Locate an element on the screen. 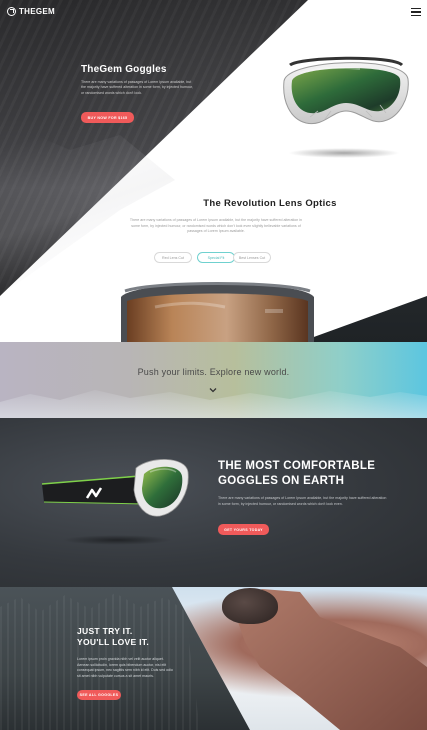 This screenshot has width=427, height=730. buy-now-button: Buy now for $165 is located at coordinates (107, 117).